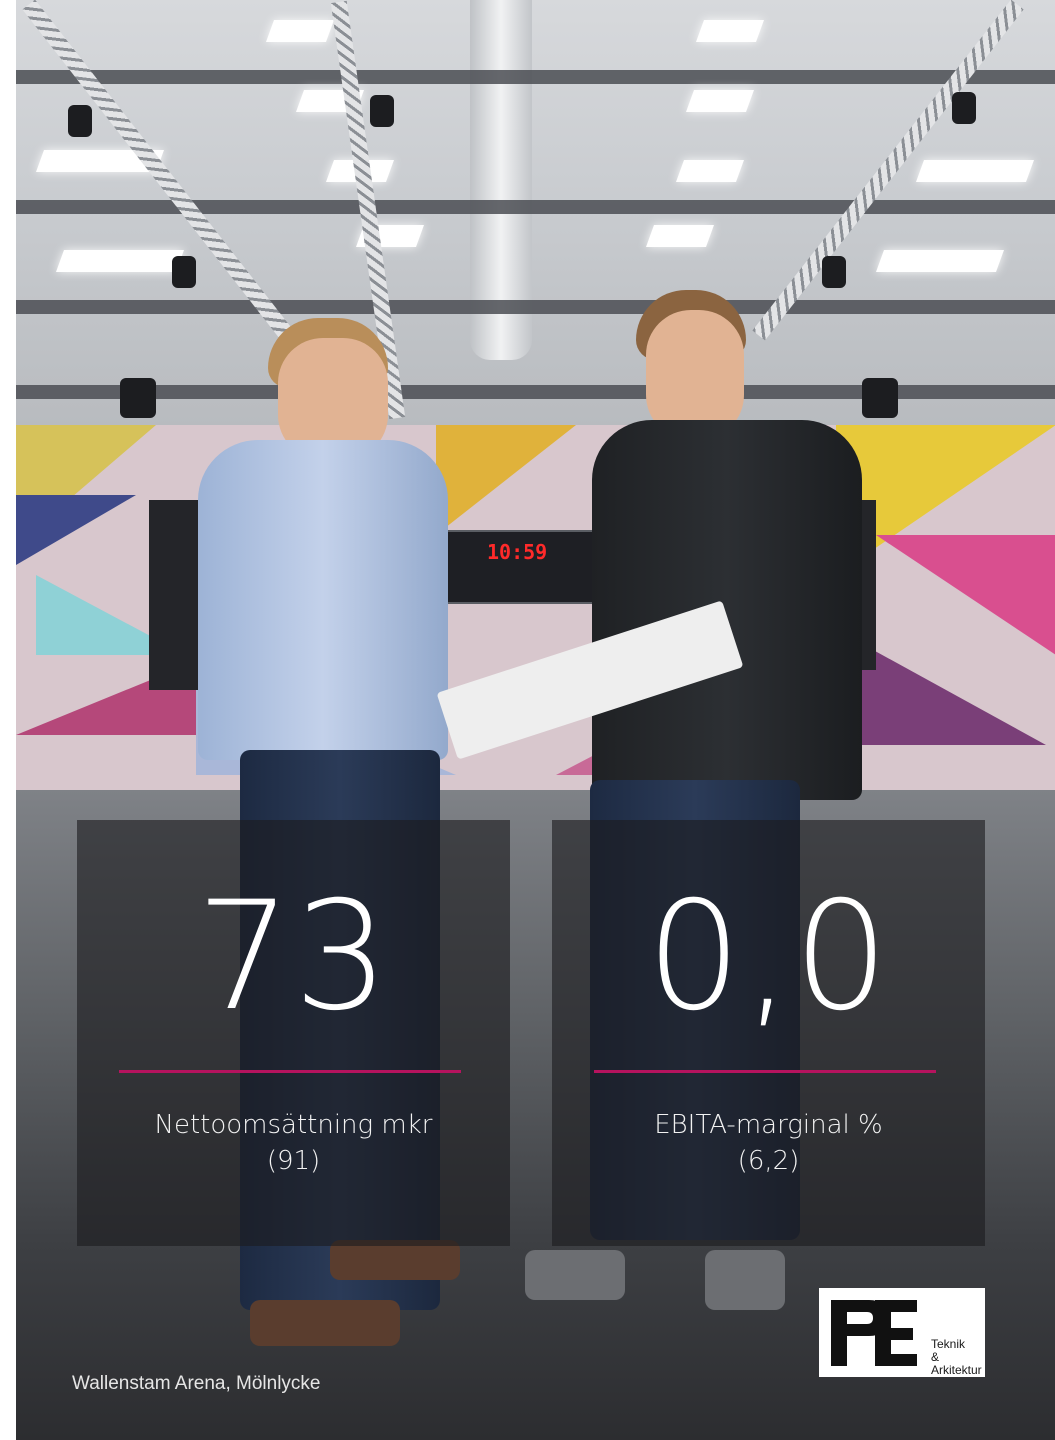 This screenshot has width=1055, height=1440. I want to click on stat-value: 73, so click(293, 957).